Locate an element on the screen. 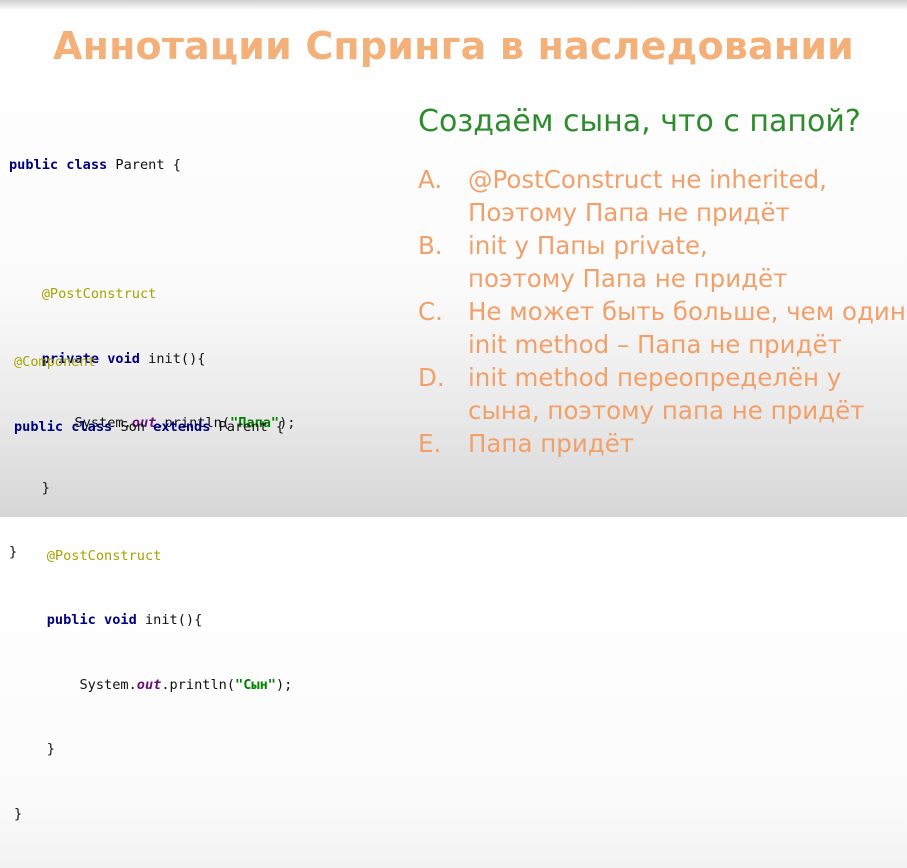  code-line: System.out.println("Сын"); is located at coordinates (153, 686).